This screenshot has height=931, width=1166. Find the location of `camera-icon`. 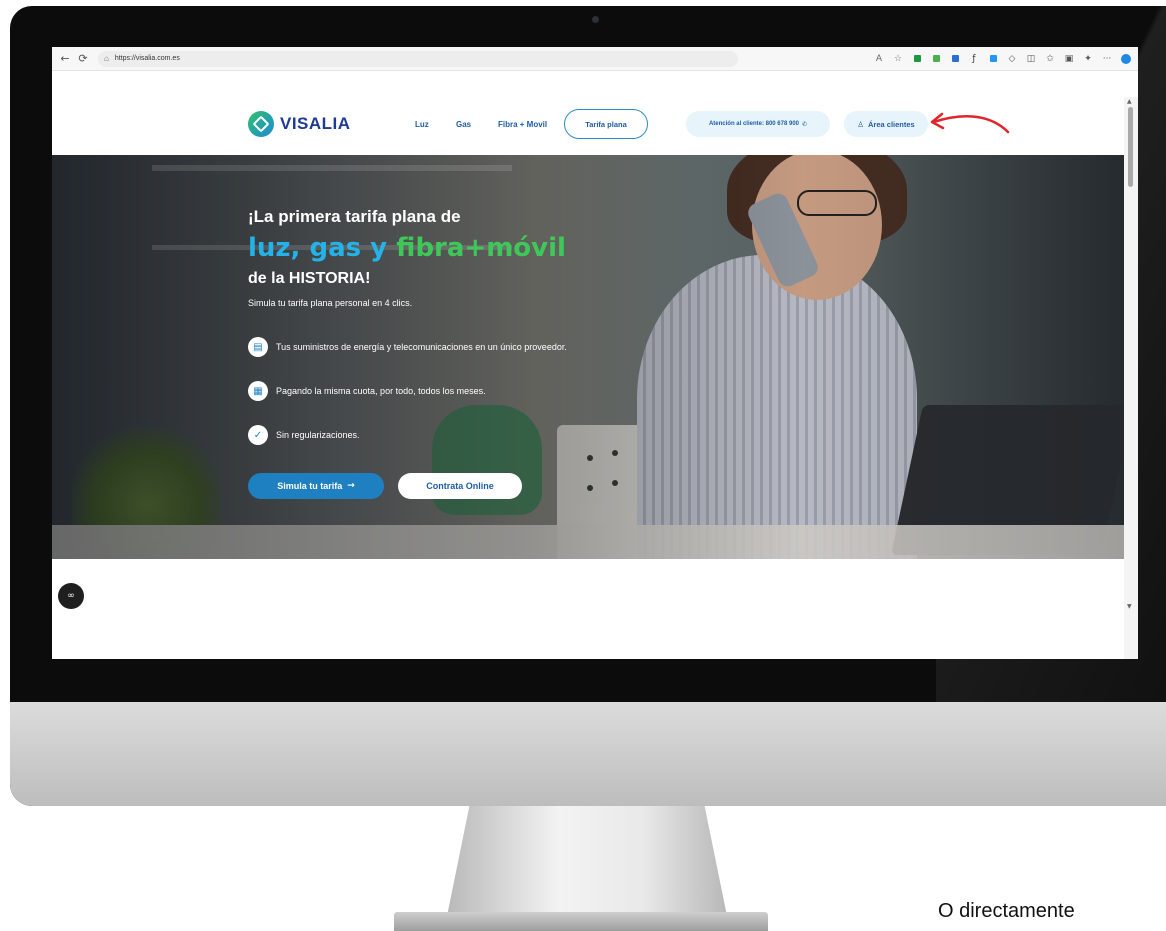

camera-icon is located at coordinates (595, 19).